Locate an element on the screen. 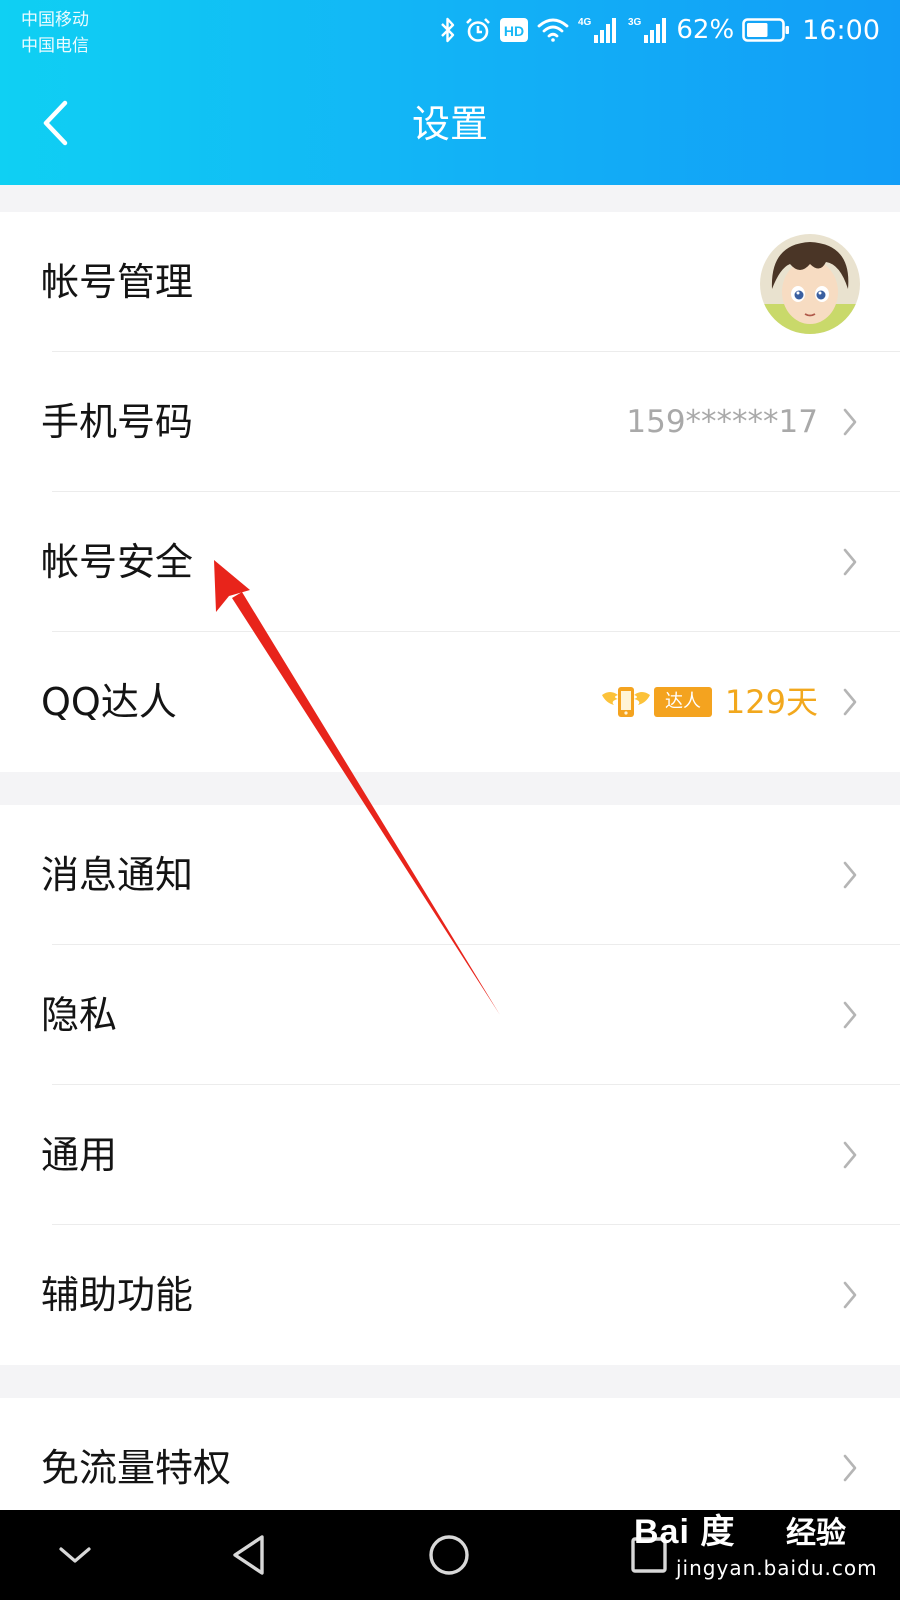 This screenshot has height=1600, width=900. expert-days-value: 129天 is located at coordinates (771, 702).